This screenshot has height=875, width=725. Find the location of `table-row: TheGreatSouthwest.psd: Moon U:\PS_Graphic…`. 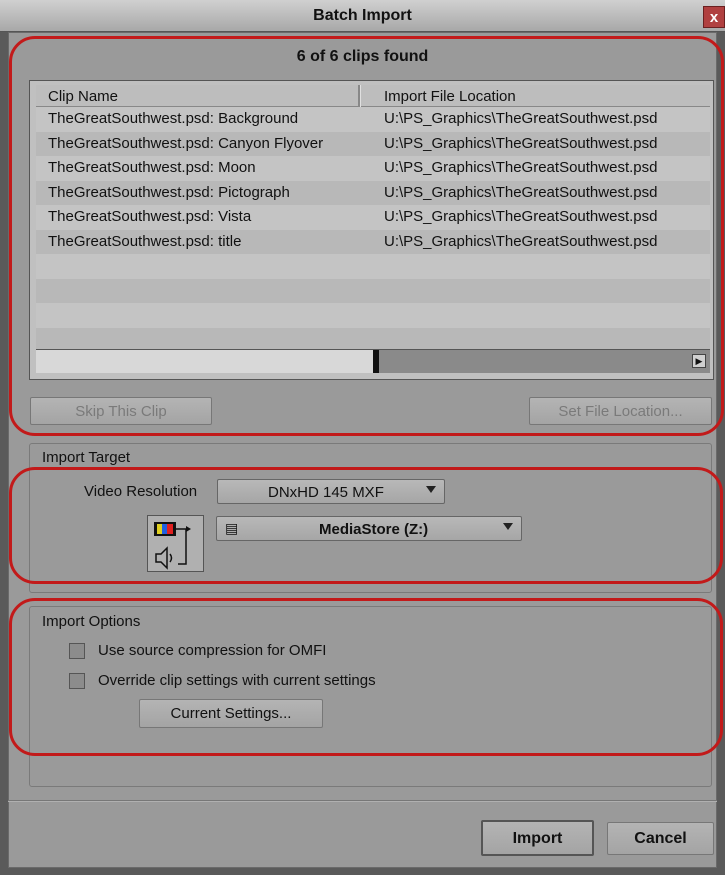

table-row: TheGreatSouthwest.psd: Moon U:\PS_Graphic… is located at coordinates (373, 168).